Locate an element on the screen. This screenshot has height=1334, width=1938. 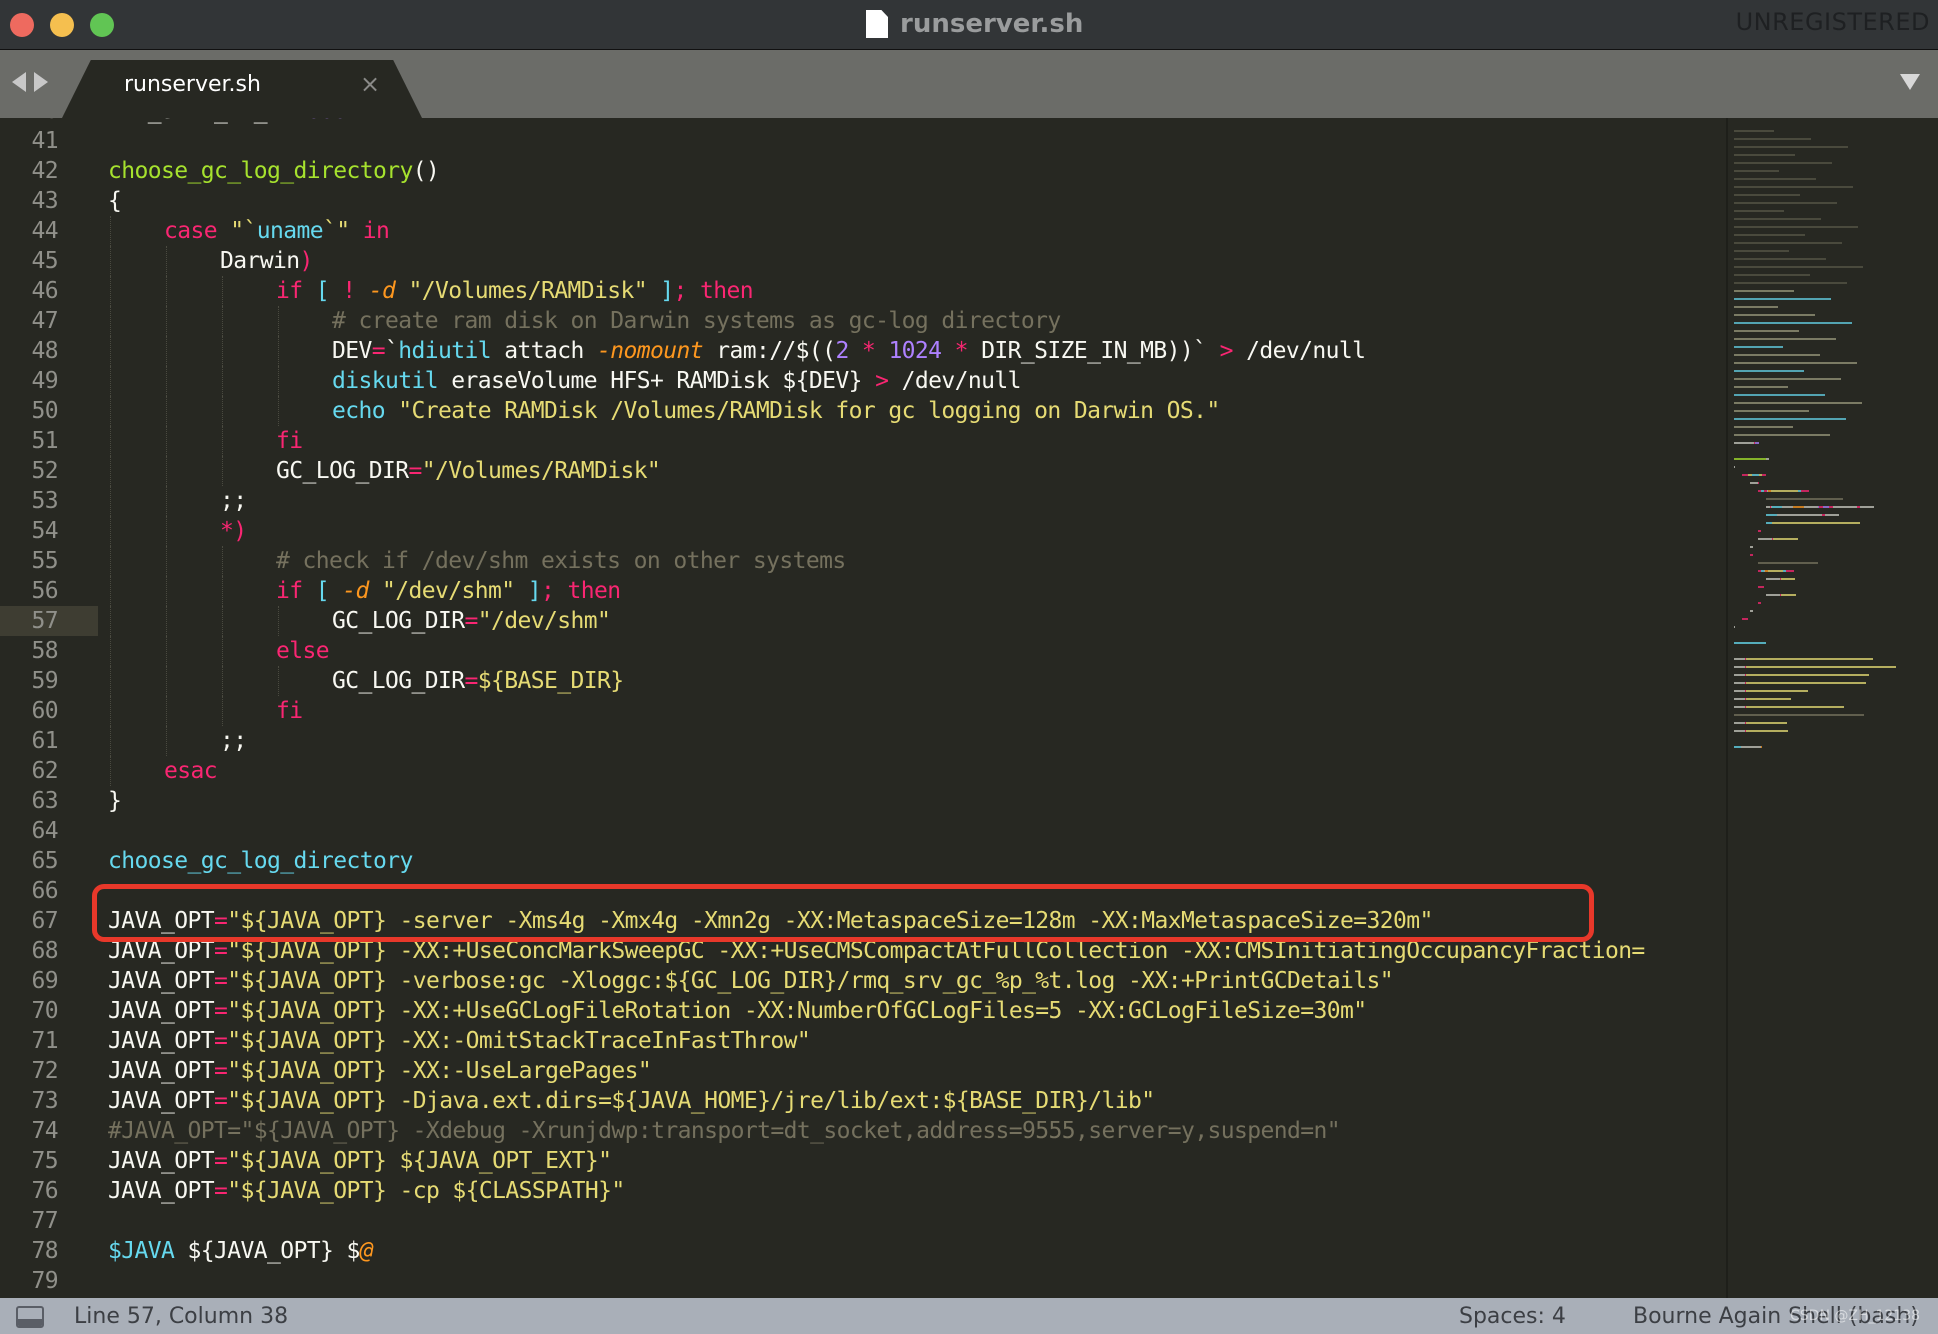
code-line: 61;; is located at coordinates (863, 741).